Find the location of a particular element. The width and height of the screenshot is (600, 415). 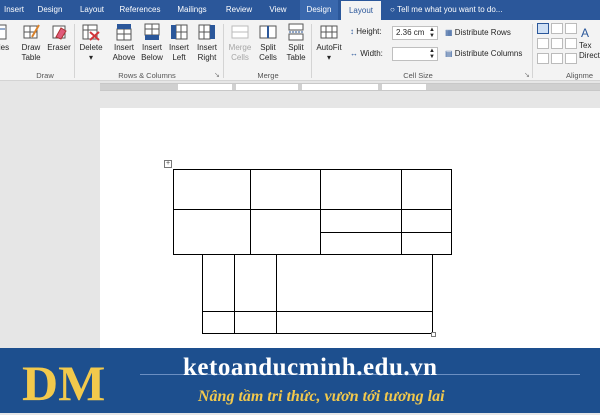

align-bottom-right-icon is located at coordinates (571, 58).